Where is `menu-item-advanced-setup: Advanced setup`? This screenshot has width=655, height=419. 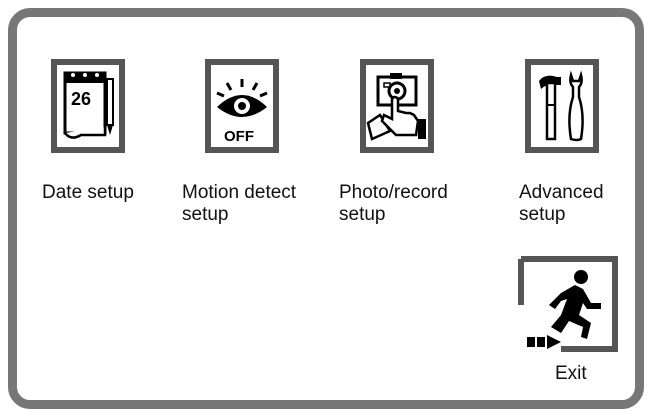 menu-item-advanced-setup: Advanced setup is located at coordinates (570, 137).